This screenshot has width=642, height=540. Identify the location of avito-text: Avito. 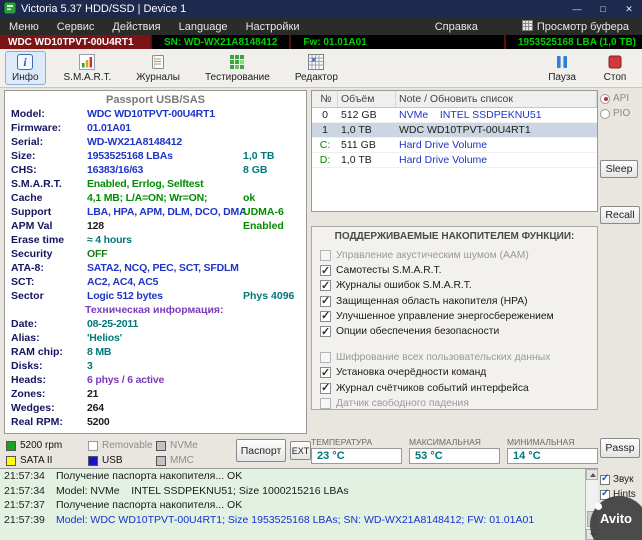
(616, 518).